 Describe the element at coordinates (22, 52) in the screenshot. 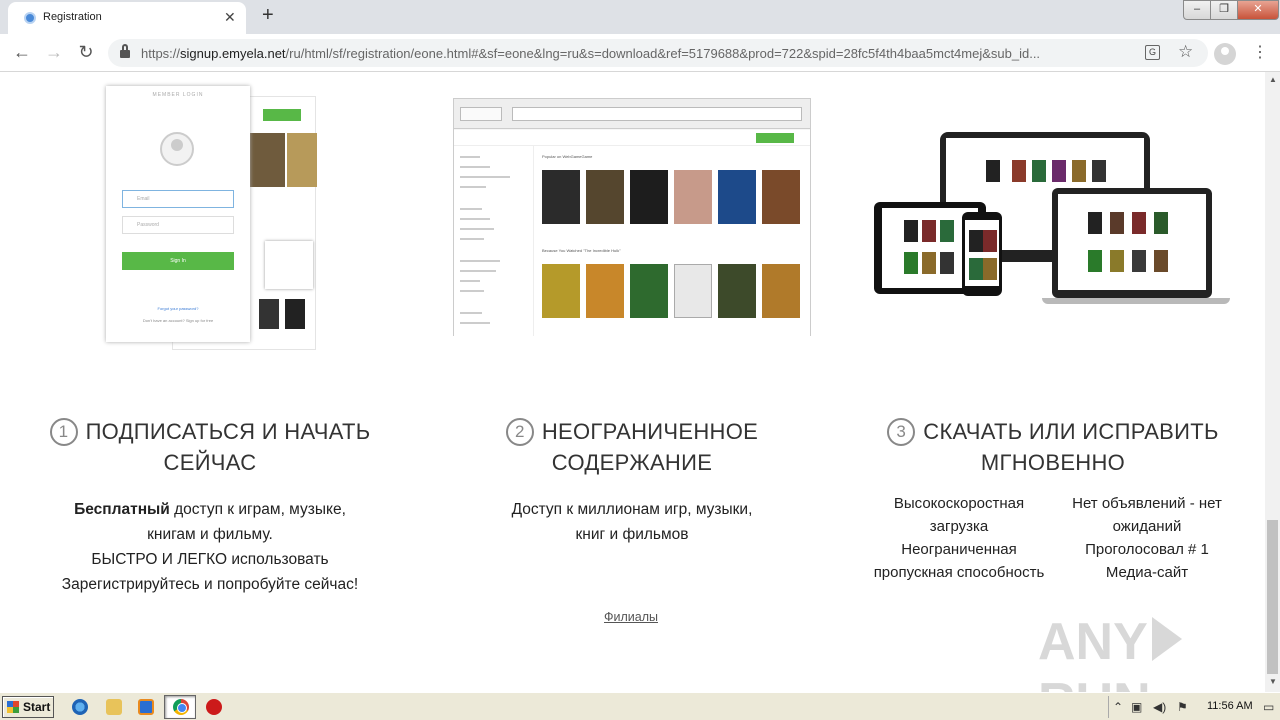

I see `back-arrow-icon: ←` at that location.